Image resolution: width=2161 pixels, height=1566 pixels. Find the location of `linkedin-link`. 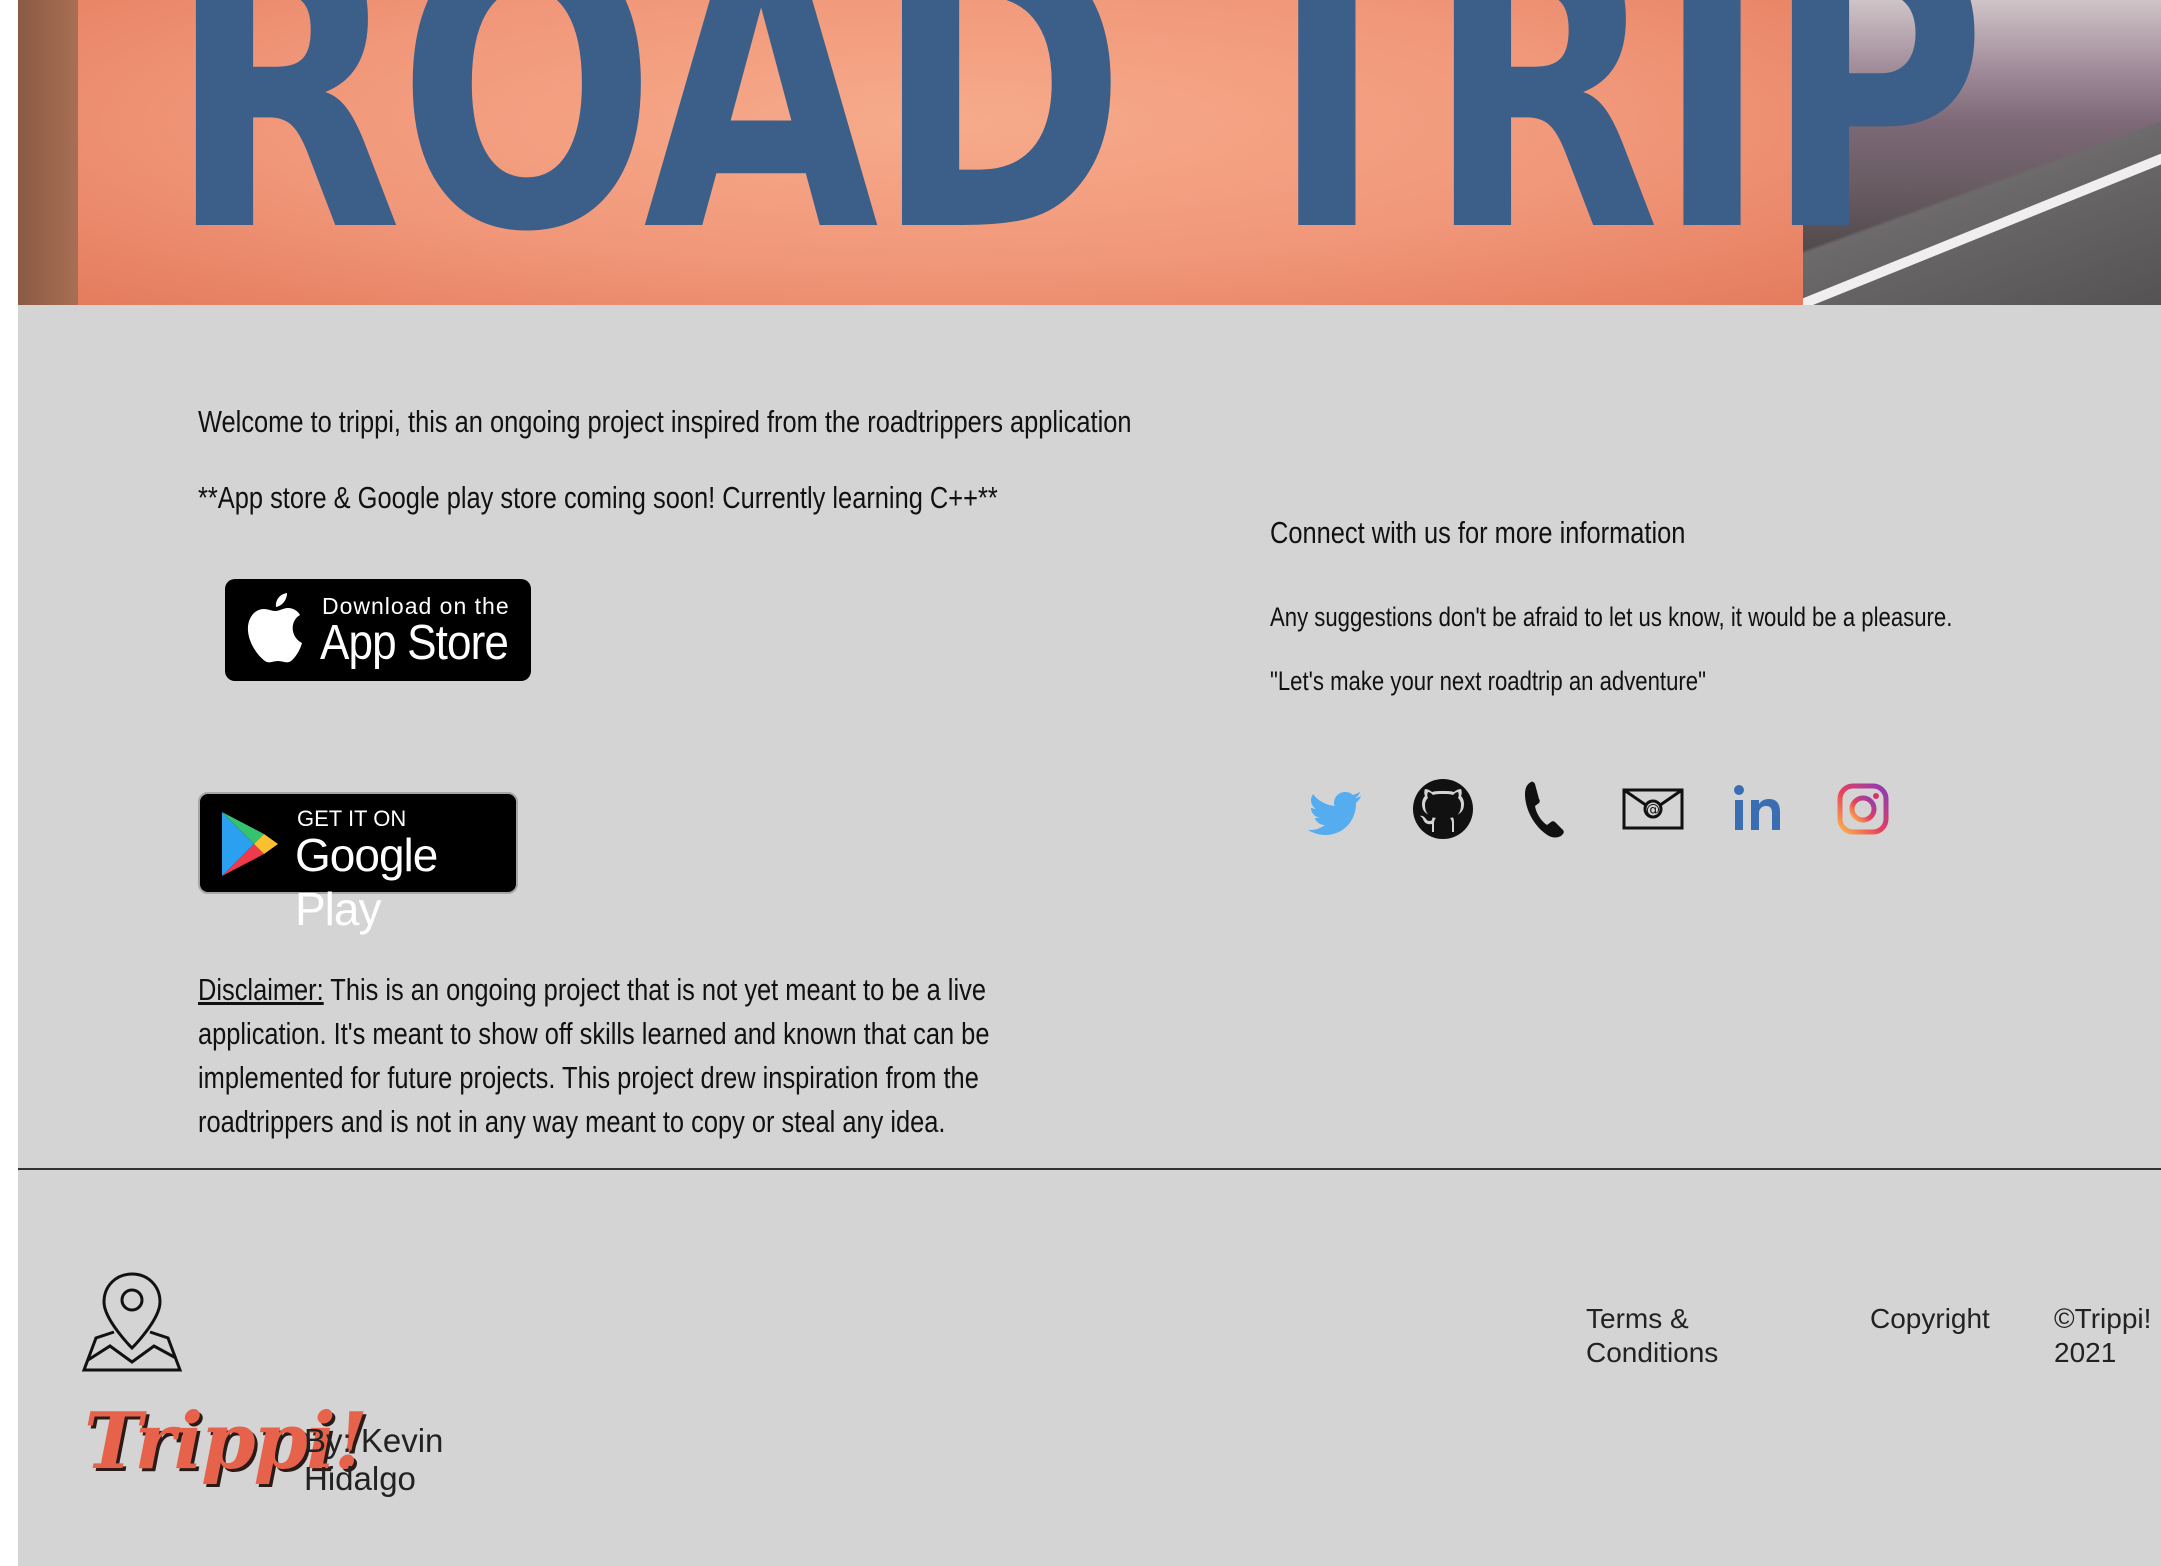

linkedin-link is located at coordinates (1758, 809).